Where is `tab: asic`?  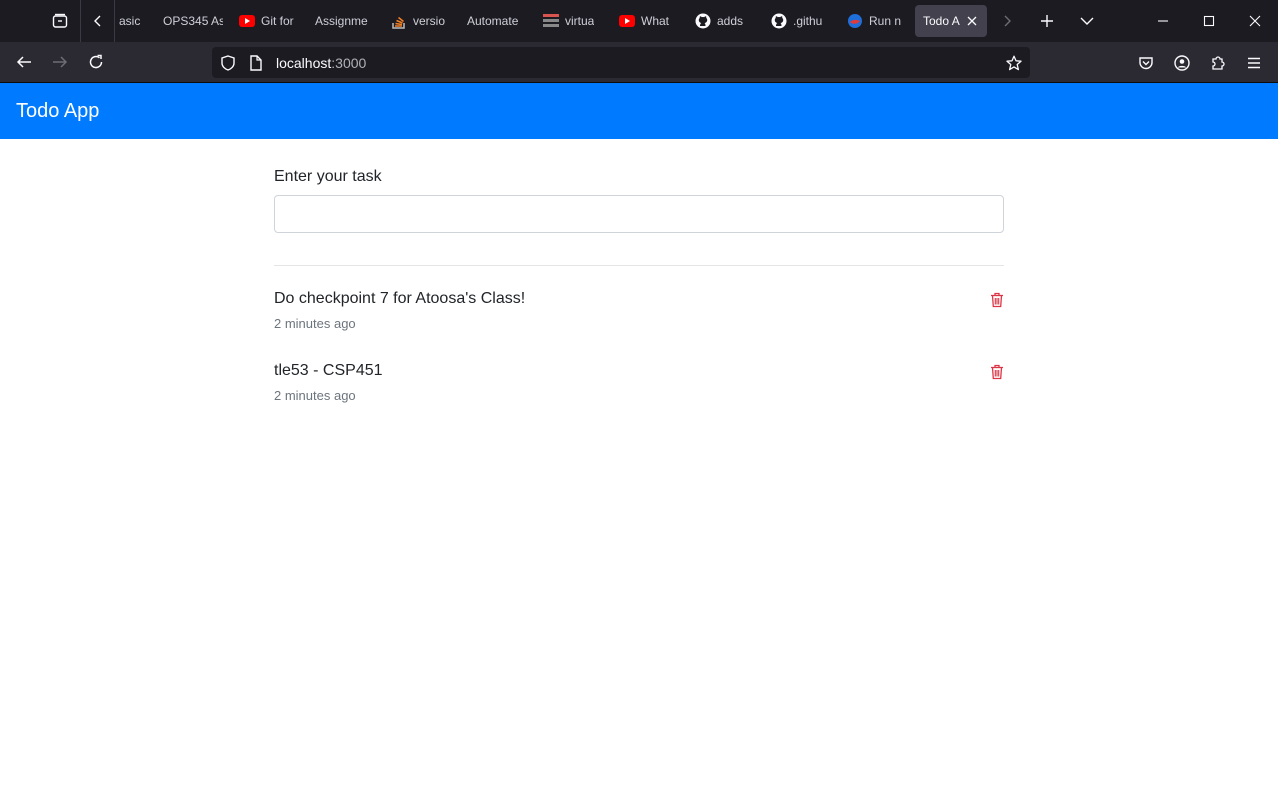 tab: asic is located at coordinates (133, 21).